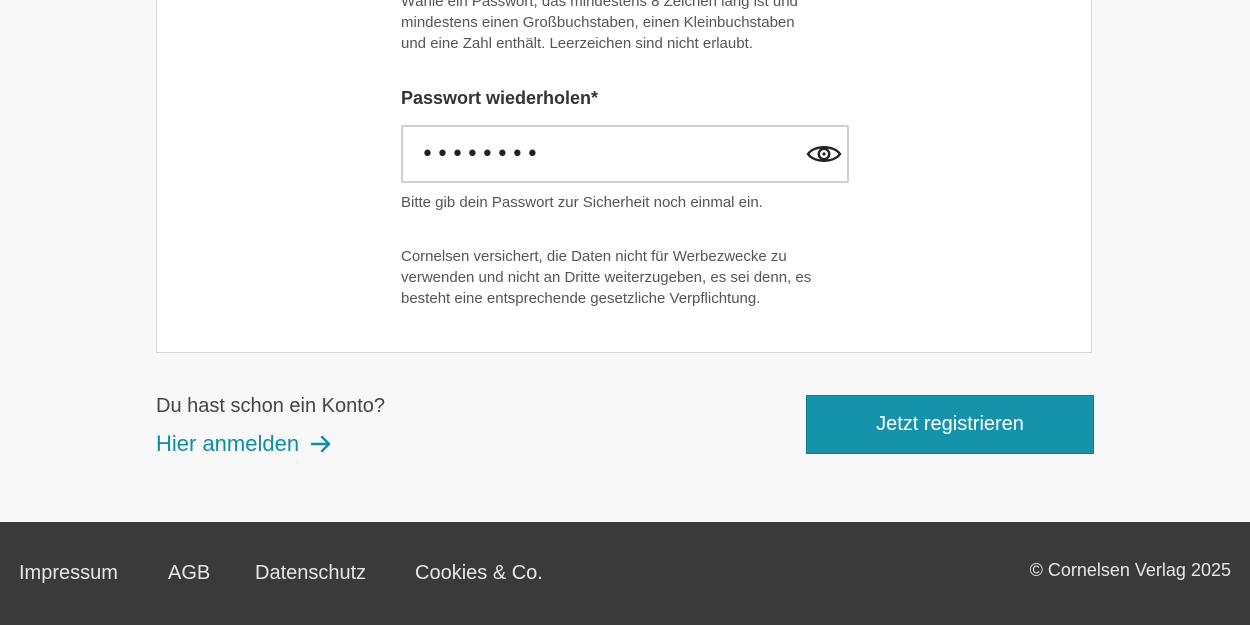  Describe the element at coordinates (189, 573) in the screenshot. I see `footer-link-agb: AGB` at that location.